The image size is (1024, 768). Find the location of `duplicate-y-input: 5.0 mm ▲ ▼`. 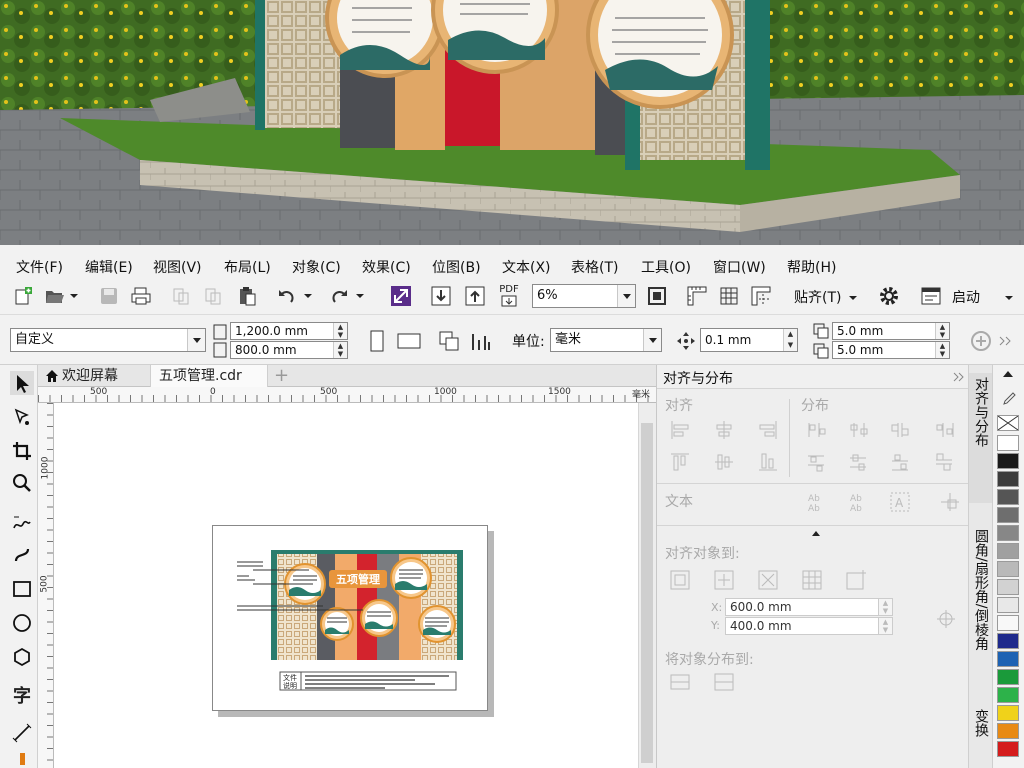

duplicate-y-input: 5.0 mm ▲ ▼ is located at coordinates (891, 350).